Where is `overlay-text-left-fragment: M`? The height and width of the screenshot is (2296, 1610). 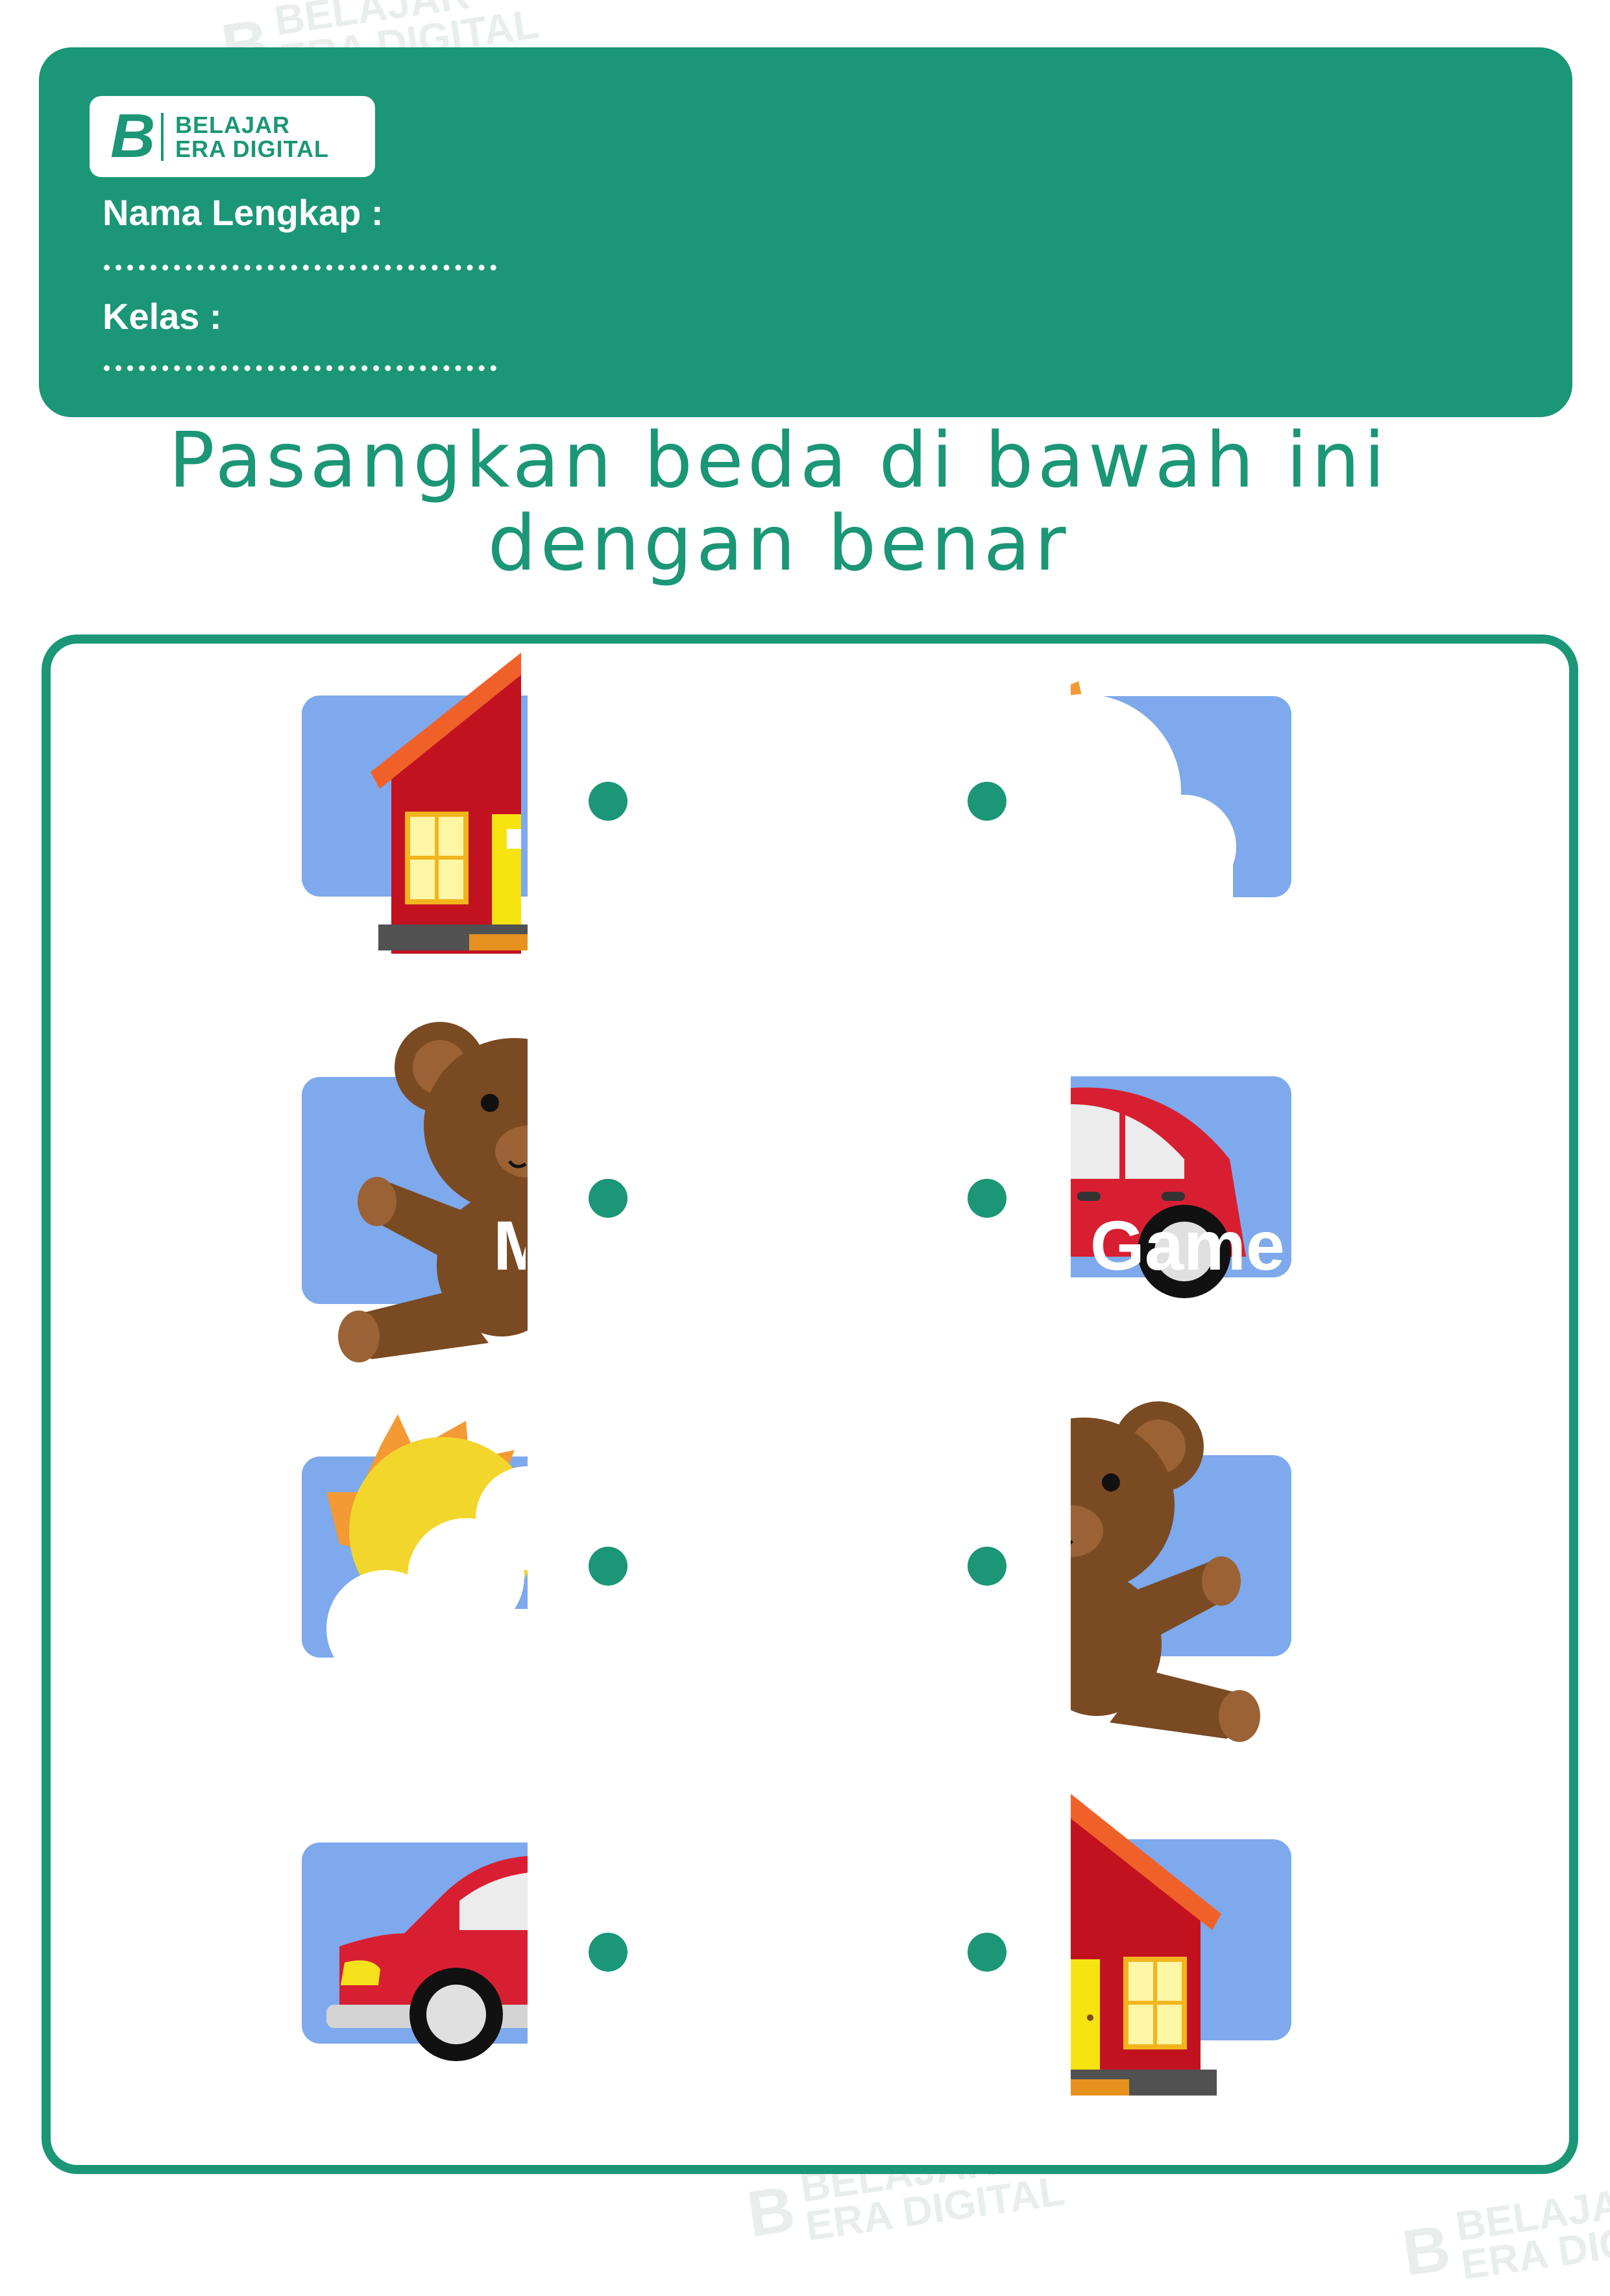 overlay-text-left-fragment: M is located at coordinates (509, 1245).